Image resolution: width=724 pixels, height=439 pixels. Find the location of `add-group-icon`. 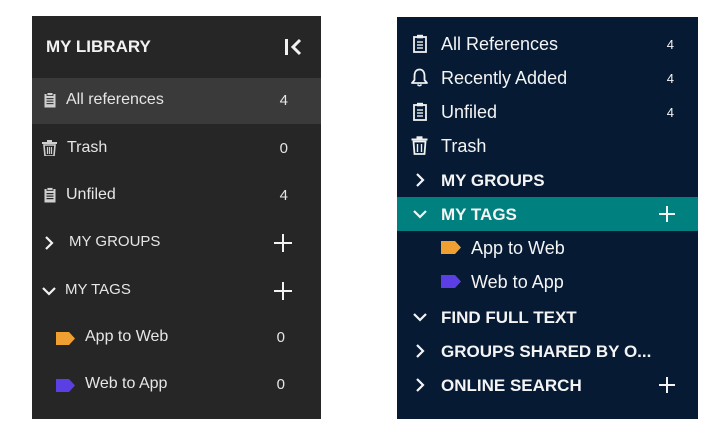

add-group-icon is located at coordinates (283, 243).